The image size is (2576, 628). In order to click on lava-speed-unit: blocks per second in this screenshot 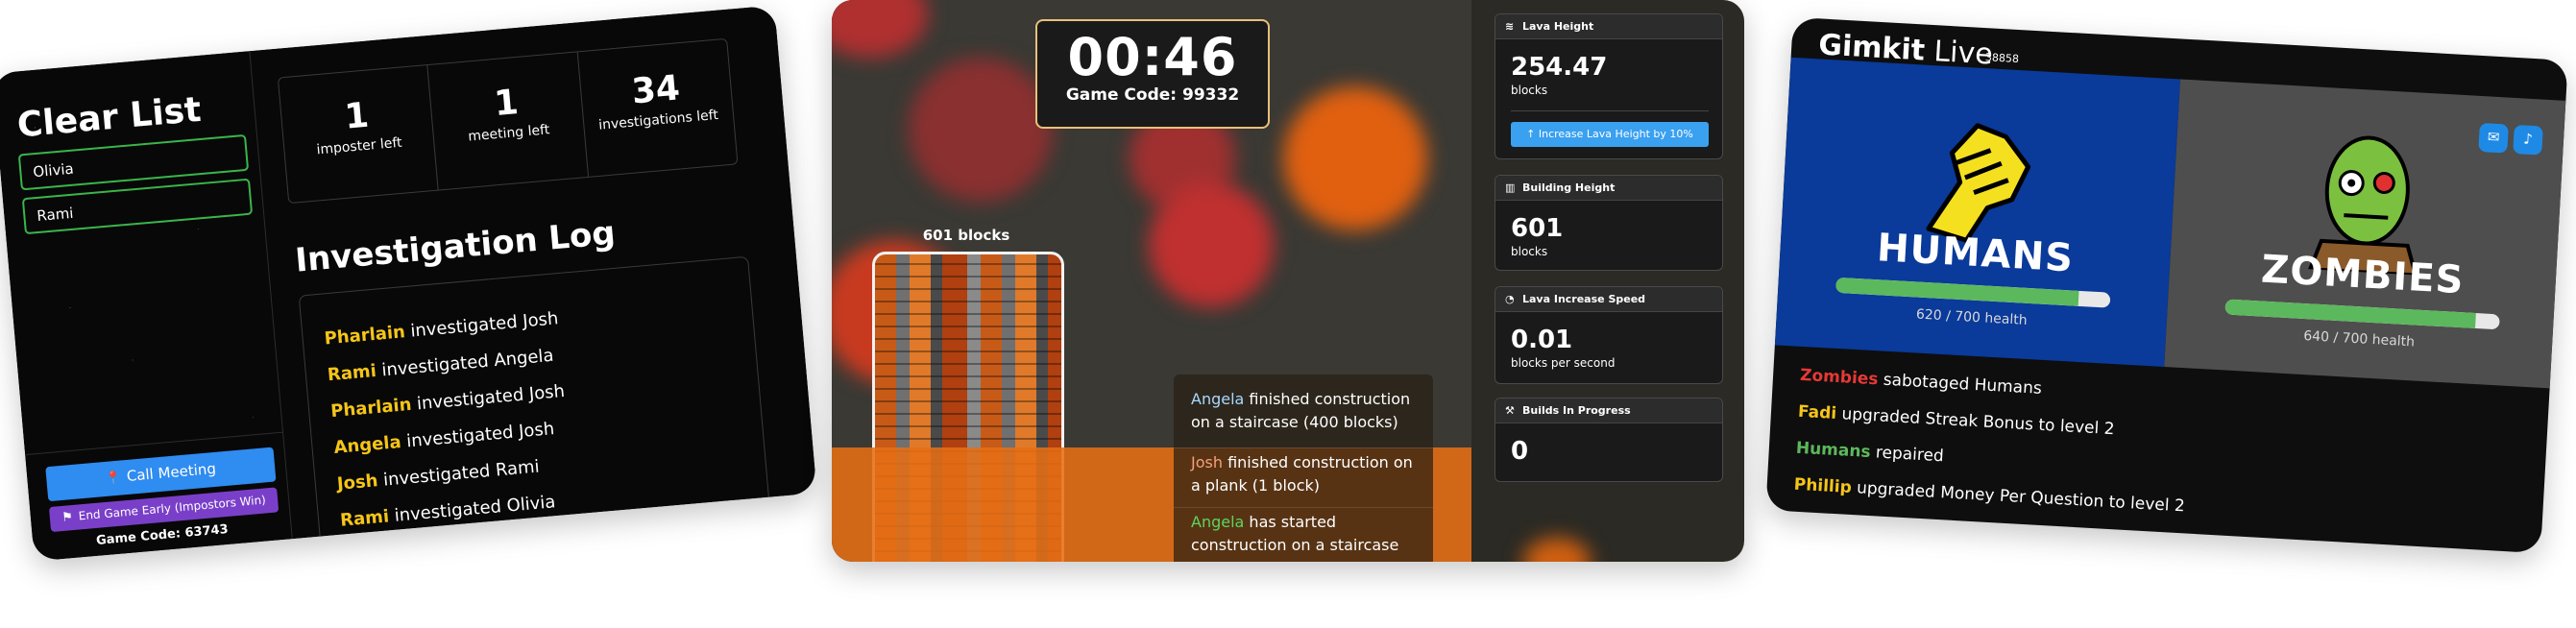, I will do `click(1563, 363)`.